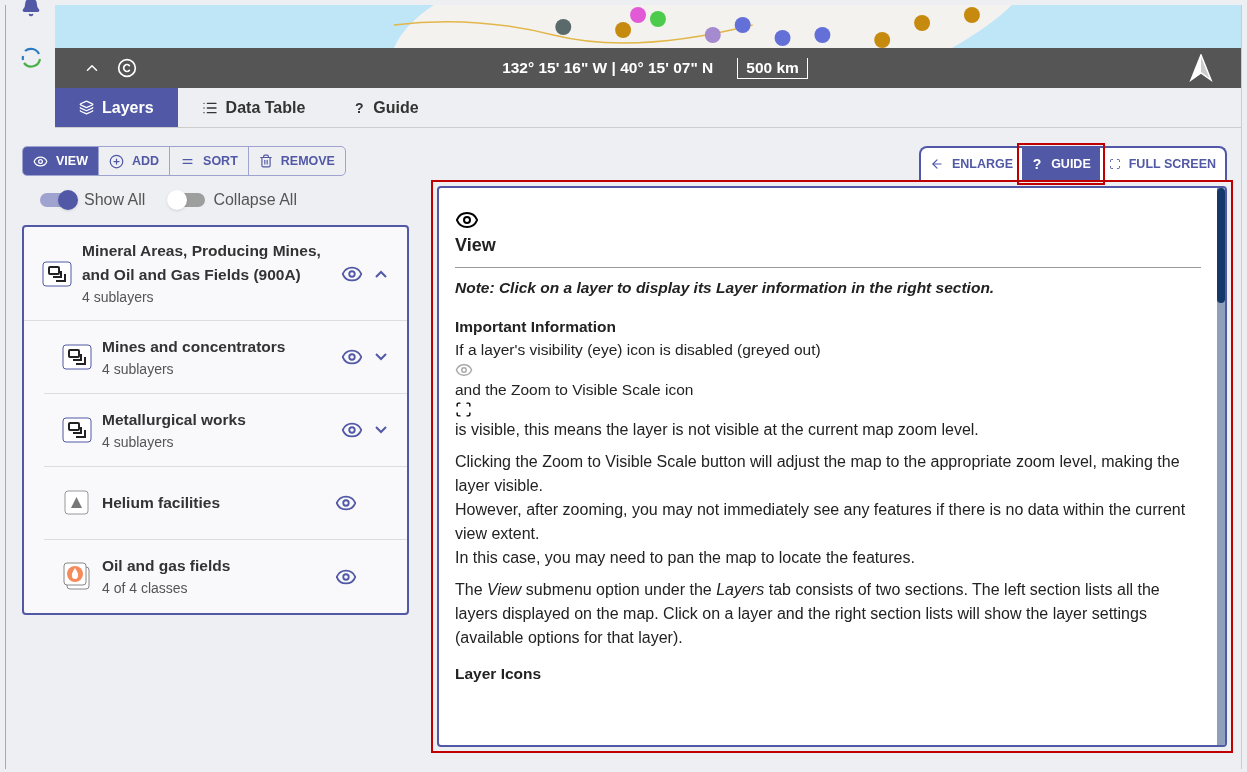 This screenshot has width=1247, height=772. I want to click on toolbar-button: VIEW, so click(60, 161).